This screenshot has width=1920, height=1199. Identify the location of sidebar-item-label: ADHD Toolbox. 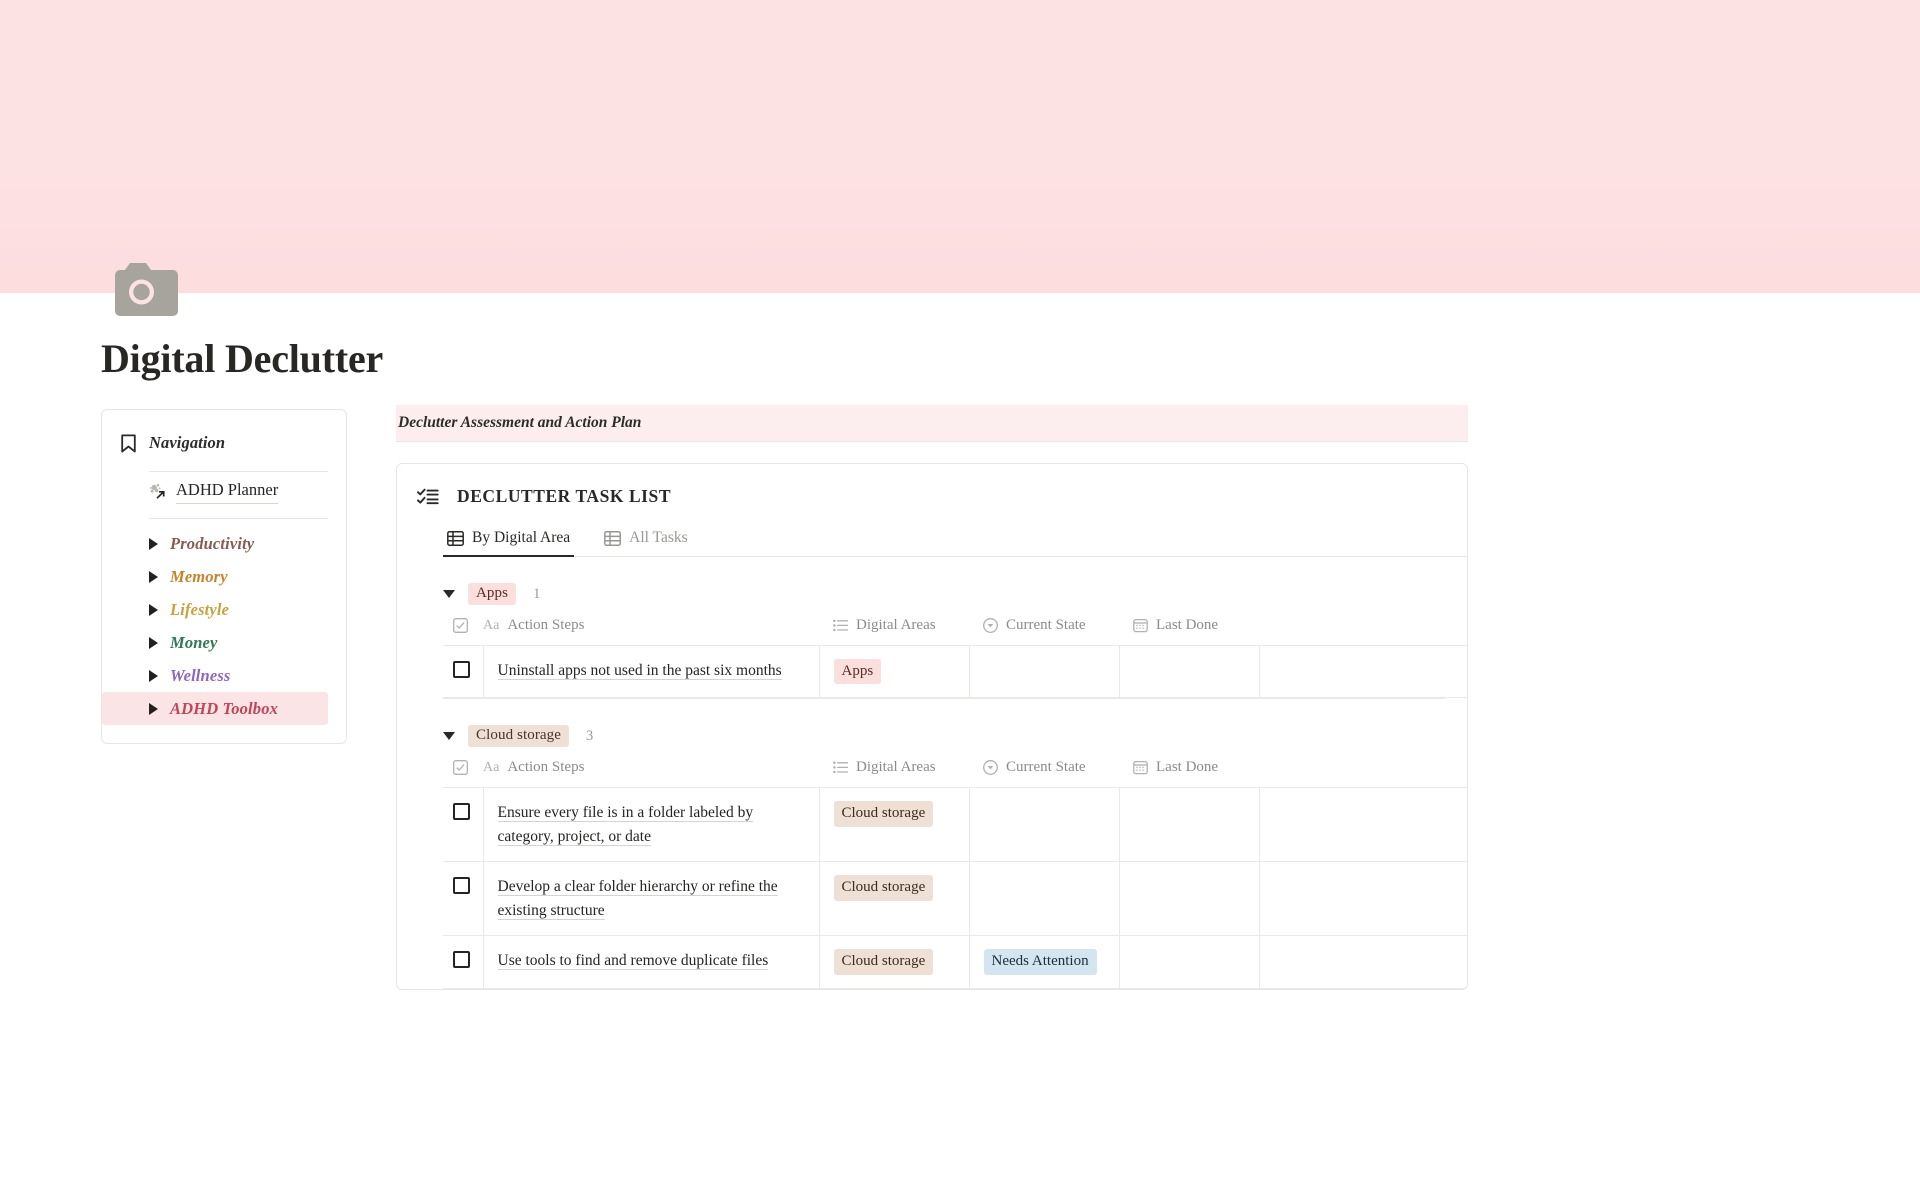
(224, 708).